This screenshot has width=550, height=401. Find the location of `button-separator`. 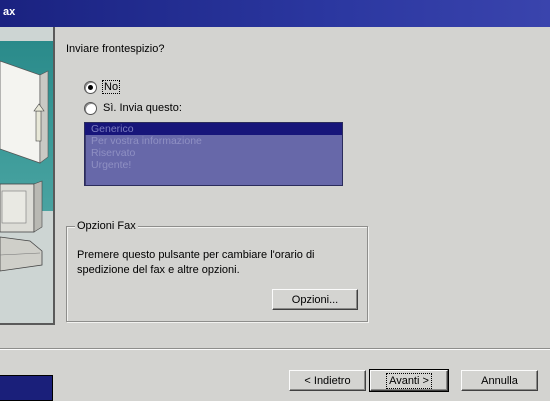

button-separator is located at coordinates (275, 349).